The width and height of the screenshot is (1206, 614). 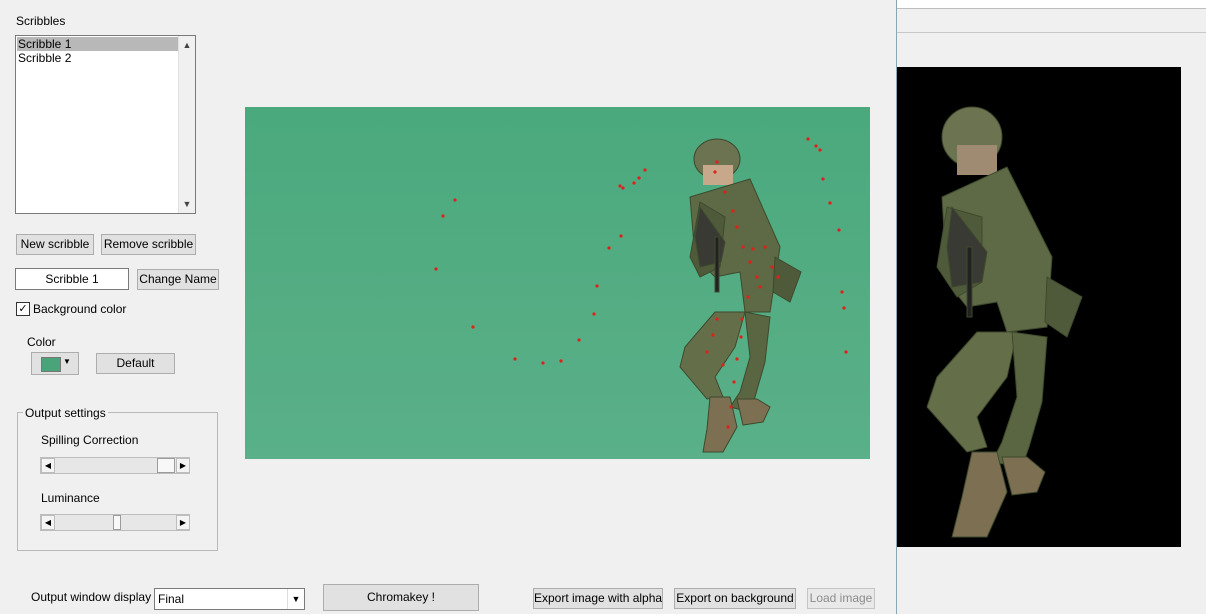 What do you see at coordinates (735, 598) in the screenshot?
I see `export-on-background-button: Export on background` at bounding box center [735, 598].